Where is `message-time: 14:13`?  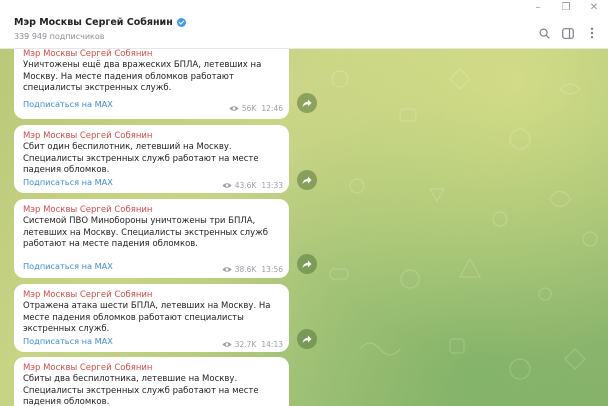
message-time: 14:13 is located at coordinates (272, 344).